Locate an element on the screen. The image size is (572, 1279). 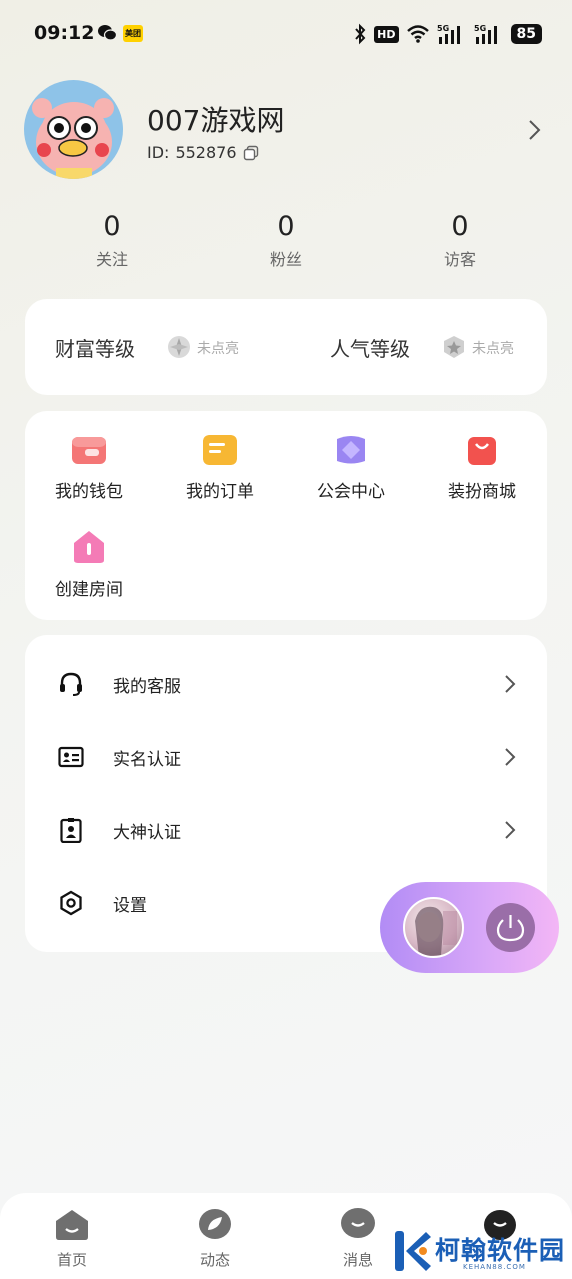
grid-item-wallet: 我的钱包 is located at coordinates (89, 468).